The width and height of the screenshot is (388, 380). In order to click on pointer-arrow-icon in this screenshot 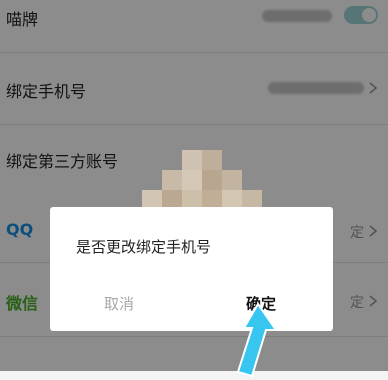, I will do `click(257, 340)`.